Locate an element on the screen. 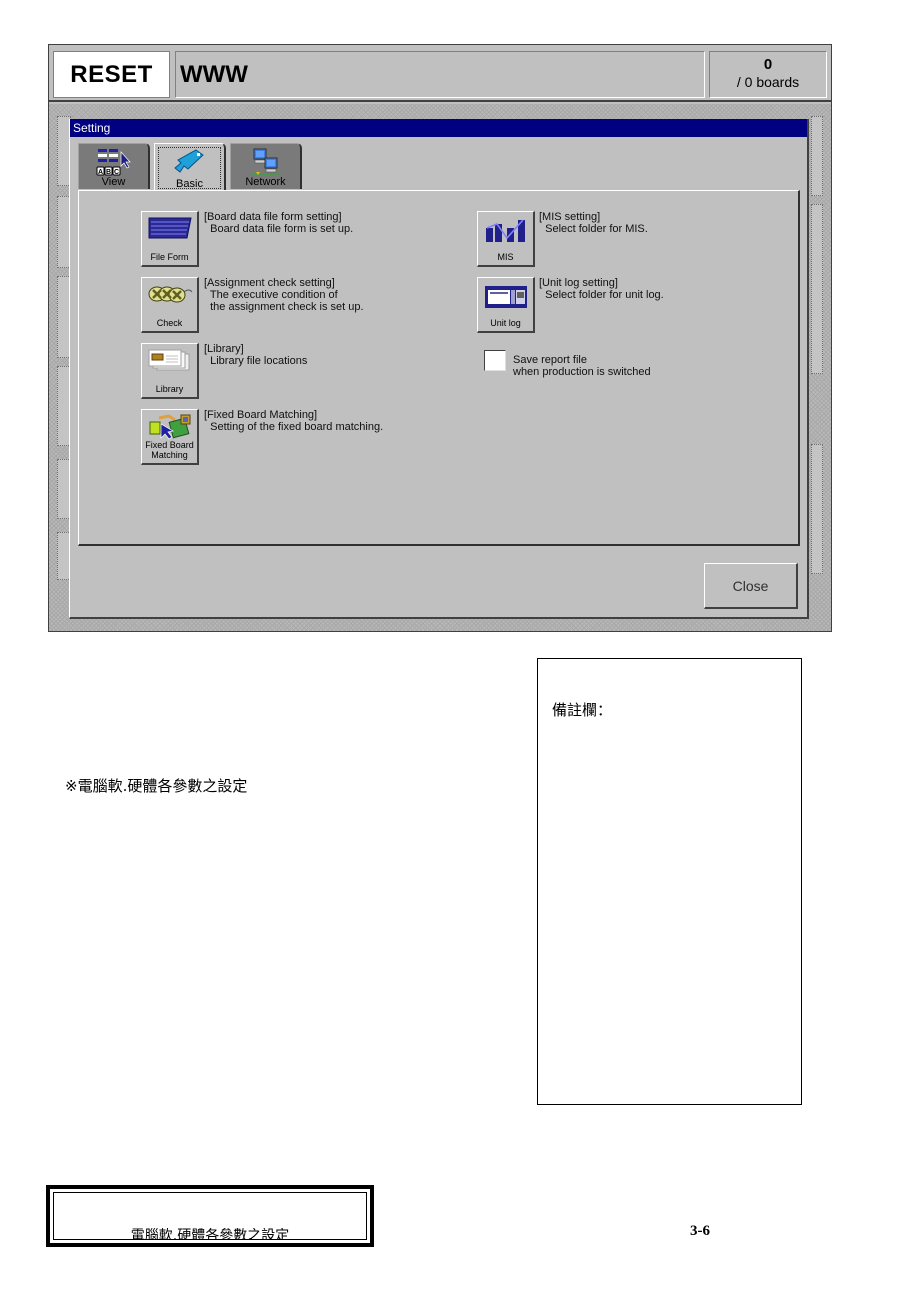  network-computers-icon is located at coordinates (265, 161).